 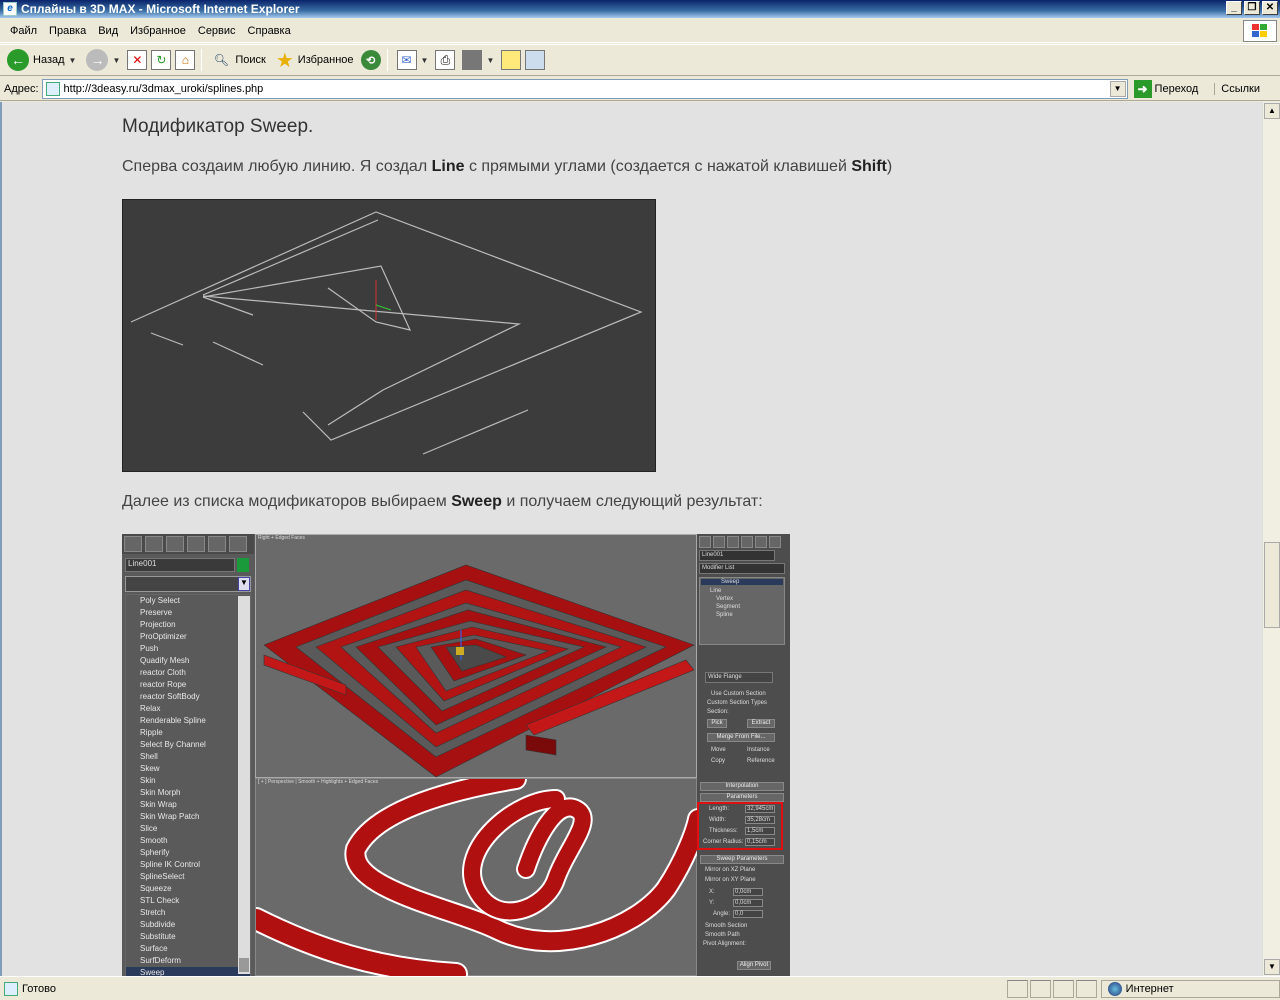 I want to click on copy-radio: Copy, so click(x=718, y=761).